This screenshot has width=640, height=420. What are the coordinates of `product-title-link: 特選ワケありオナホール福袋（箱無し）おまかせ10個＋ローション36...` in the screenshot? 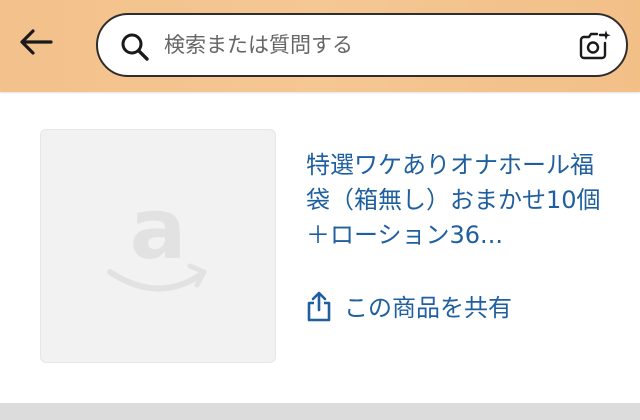 It's located at (456, 200).